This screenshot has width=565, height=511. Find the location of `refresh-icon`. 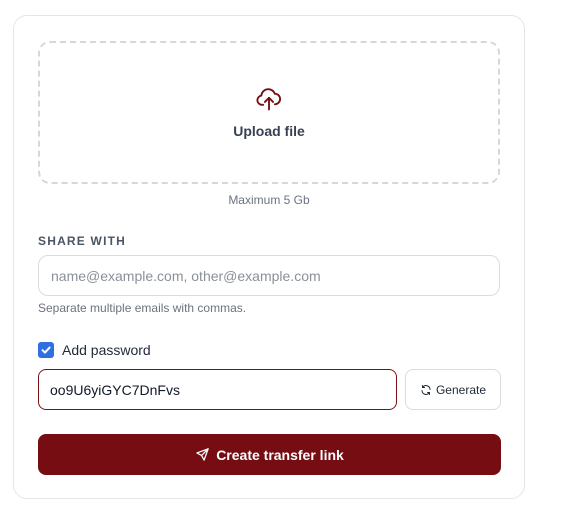

refresh-icon is located at coordinates (426, 389).